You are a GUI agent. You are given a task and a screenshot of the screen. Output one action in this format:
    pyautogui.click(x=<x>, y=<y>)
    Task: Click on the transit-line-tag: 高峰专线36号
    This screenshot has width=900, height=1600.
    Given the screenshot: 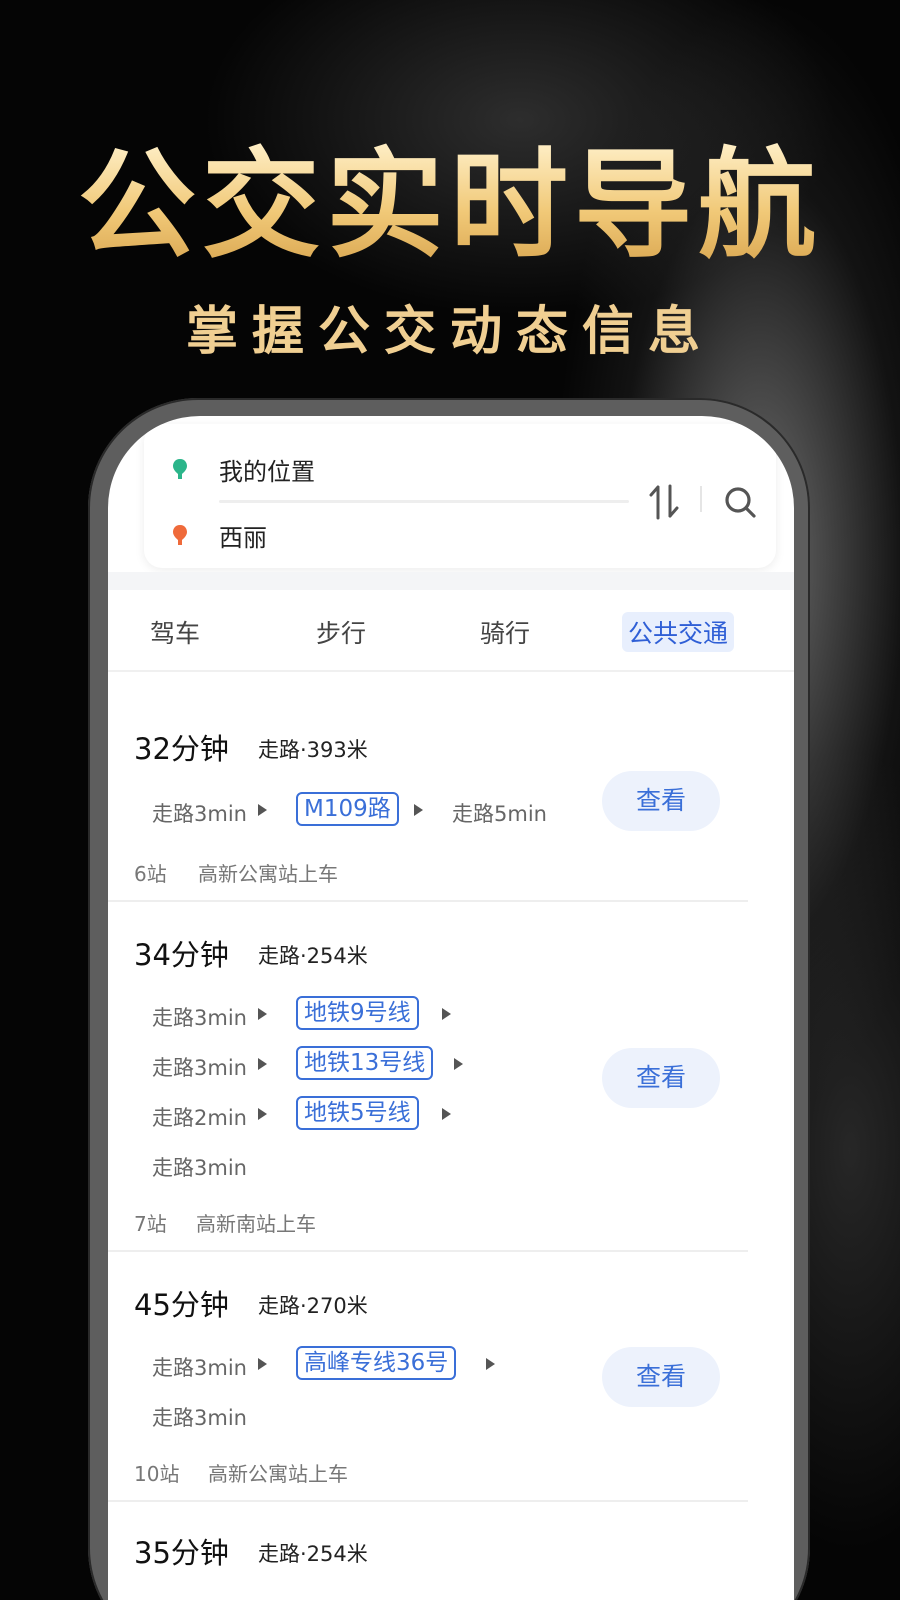 What is the action you would take?
    pyautogui.click(x=376, y=1363)
    